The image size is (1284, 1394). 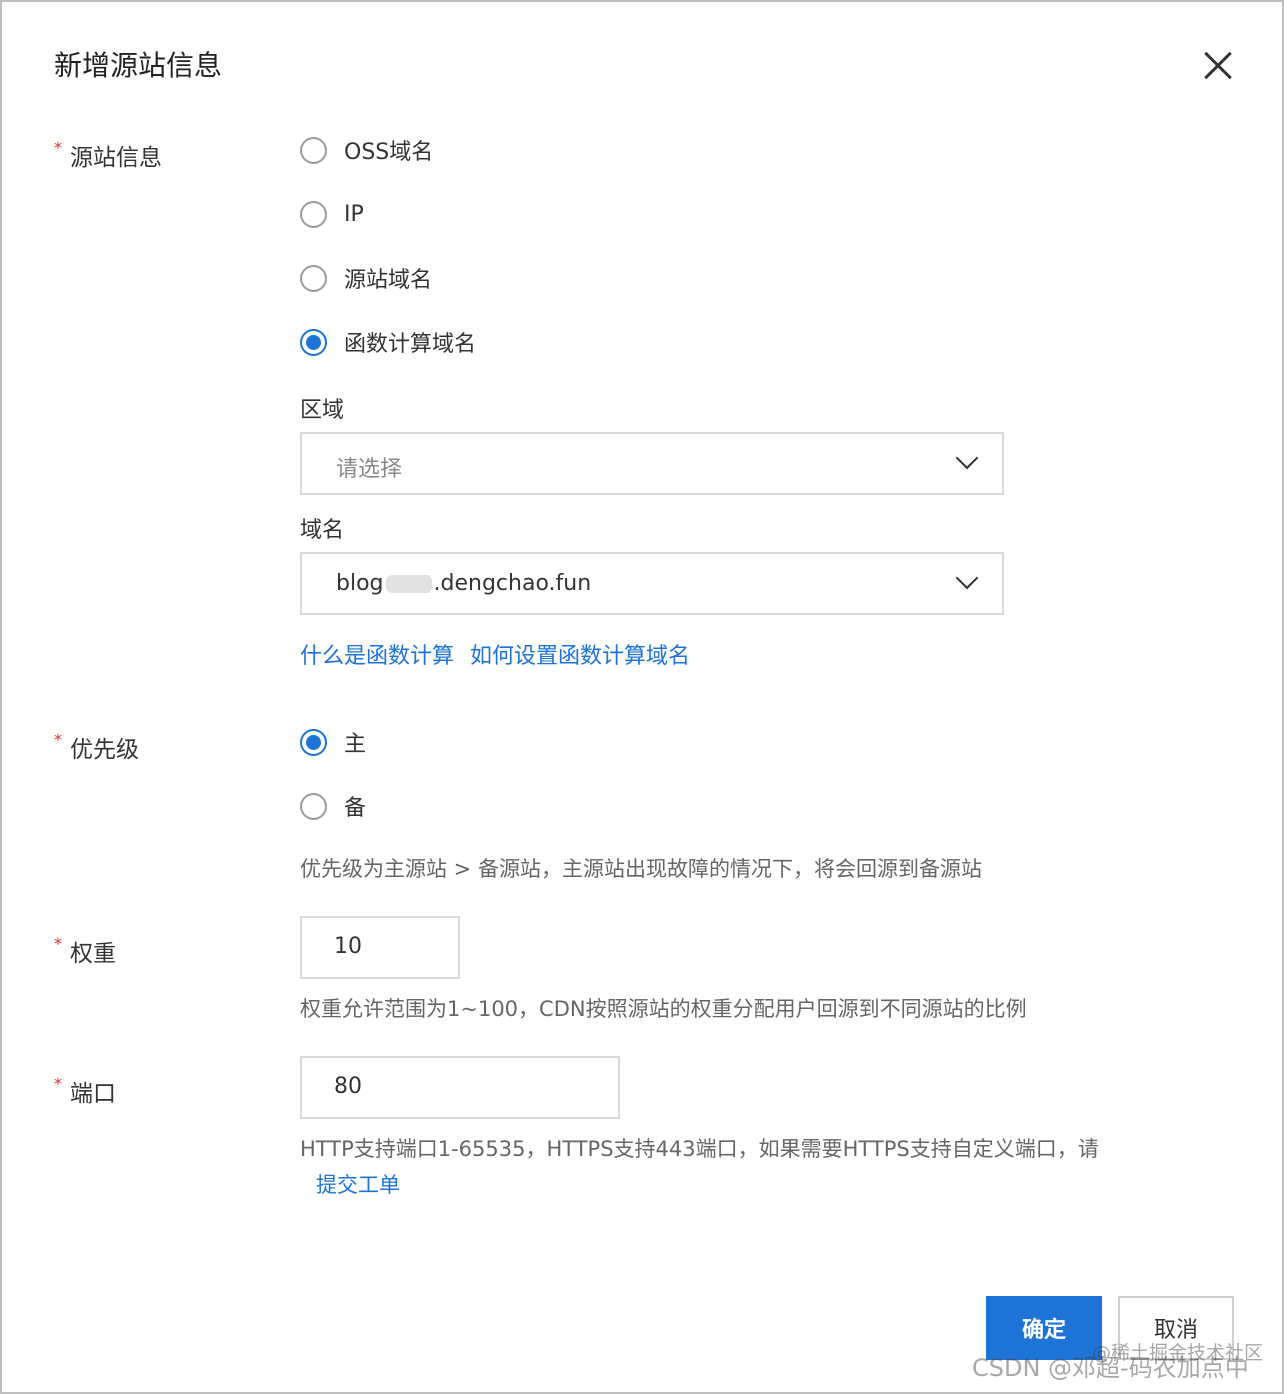 What do you see at coordinates (355, 744) in the screenshot?
I see `radio-label: 主` at bounding box center [355, 744].